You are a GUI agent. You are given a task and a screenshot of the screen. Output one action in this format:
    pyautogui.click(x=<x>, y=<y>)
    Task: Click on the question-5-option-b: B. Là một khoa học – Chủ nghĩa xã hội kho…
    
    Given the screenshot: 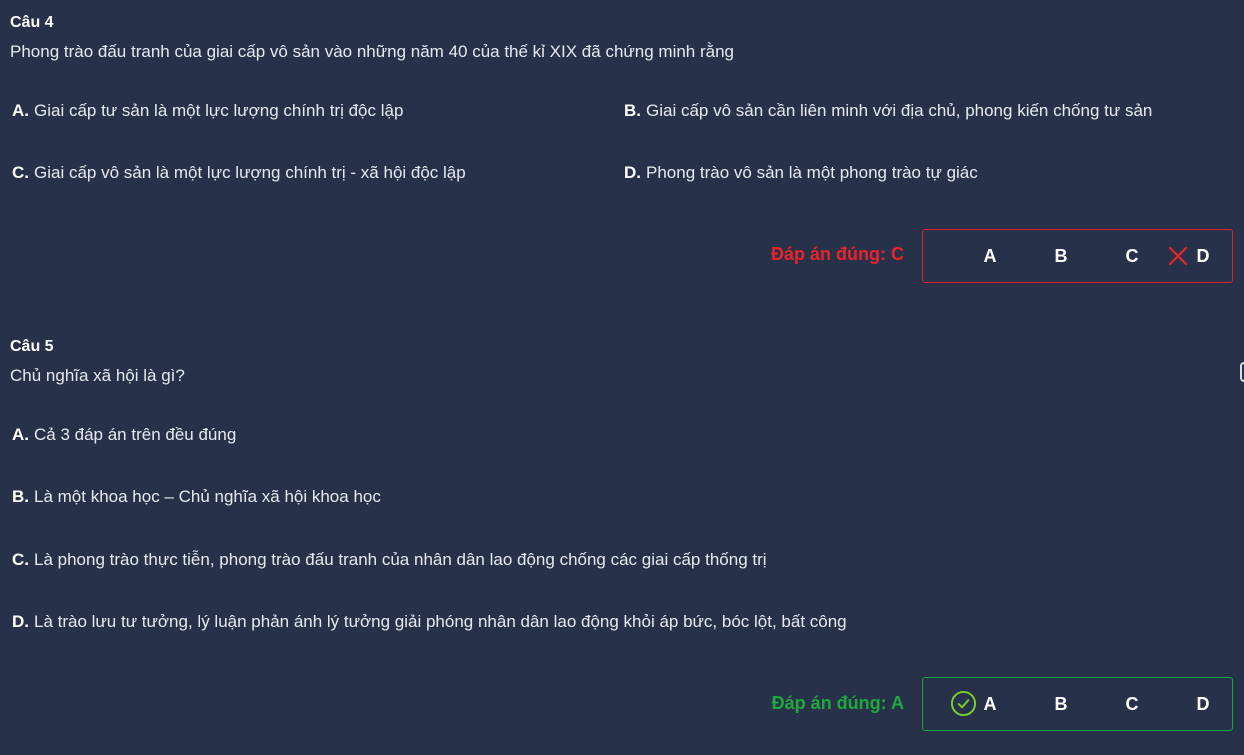 What is the action you would take?
    pyautogui.click(x=196, y=497)
    